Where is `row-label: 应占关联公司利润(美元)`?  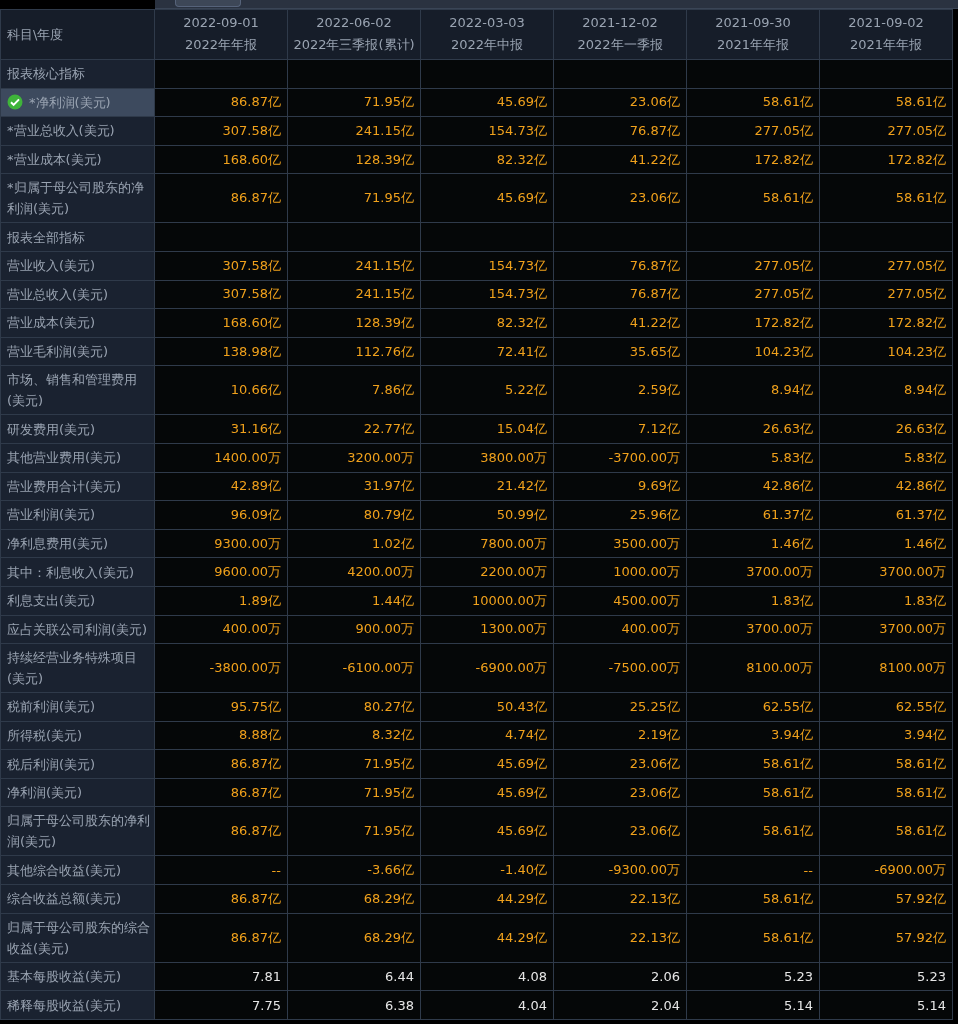 row-label: 应占关联公司利润(美元) is located at coordinates (78, 630).